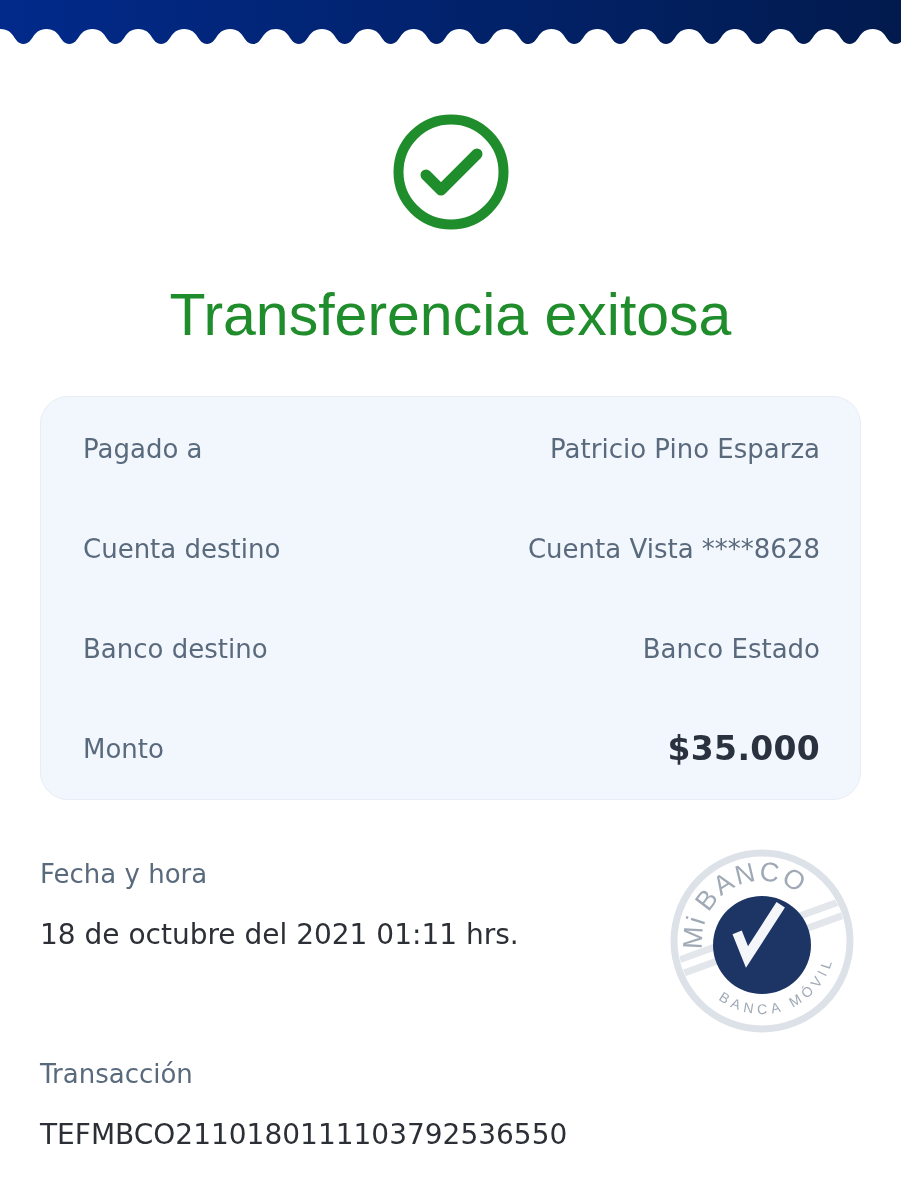 This screenshot has height=1200, width=901. What do you see at coordinates (124, 874) in the screenshot?
I see `info-label: Fecha y hora` at bounding box center [124, 874].